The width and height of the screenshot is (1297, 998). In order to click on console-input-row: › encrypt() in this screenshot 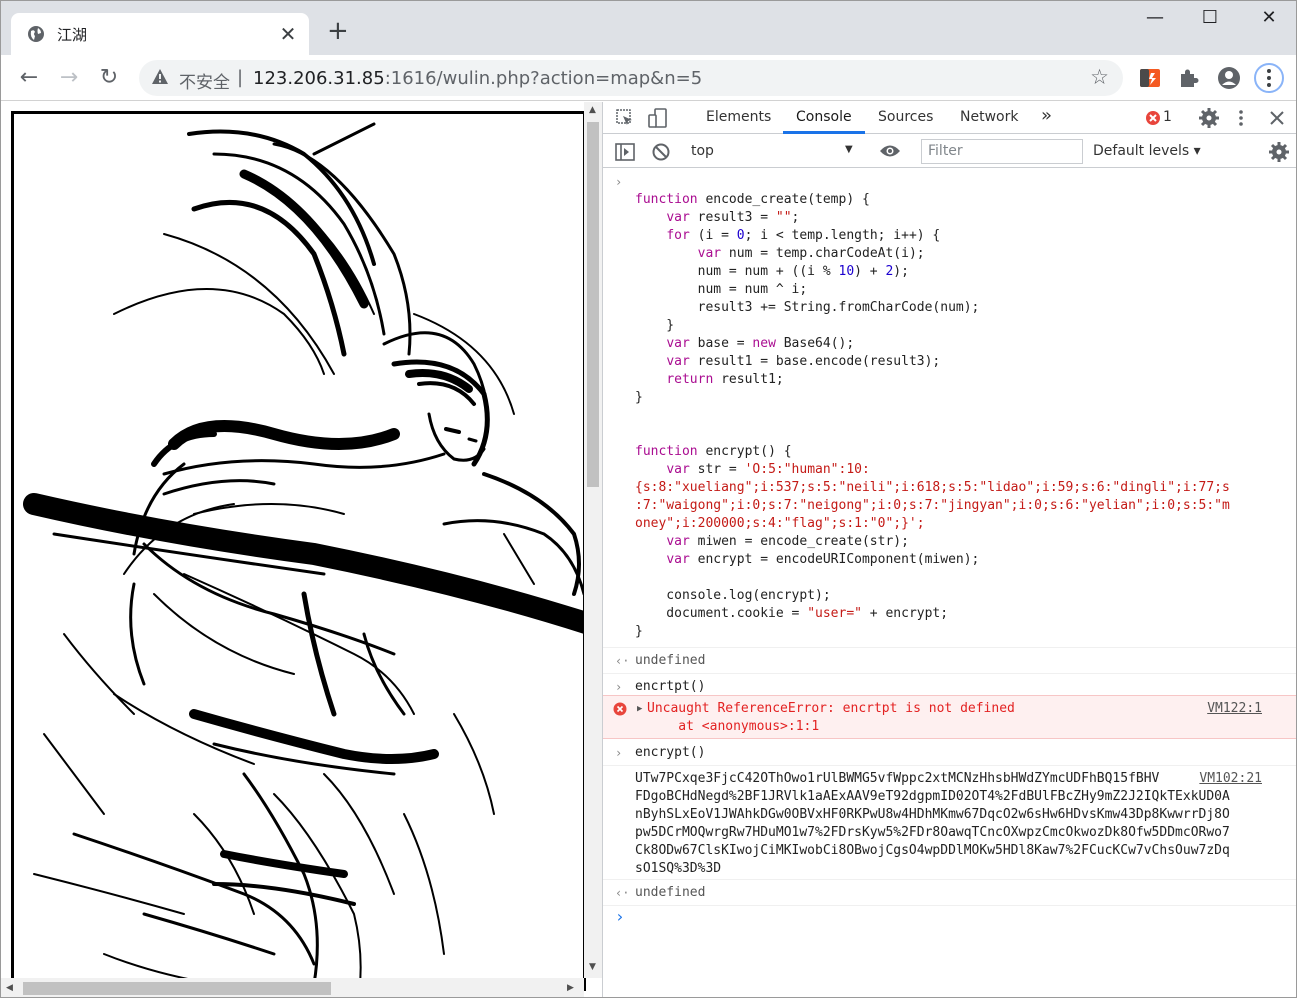, I will do `click(949, 753)`.